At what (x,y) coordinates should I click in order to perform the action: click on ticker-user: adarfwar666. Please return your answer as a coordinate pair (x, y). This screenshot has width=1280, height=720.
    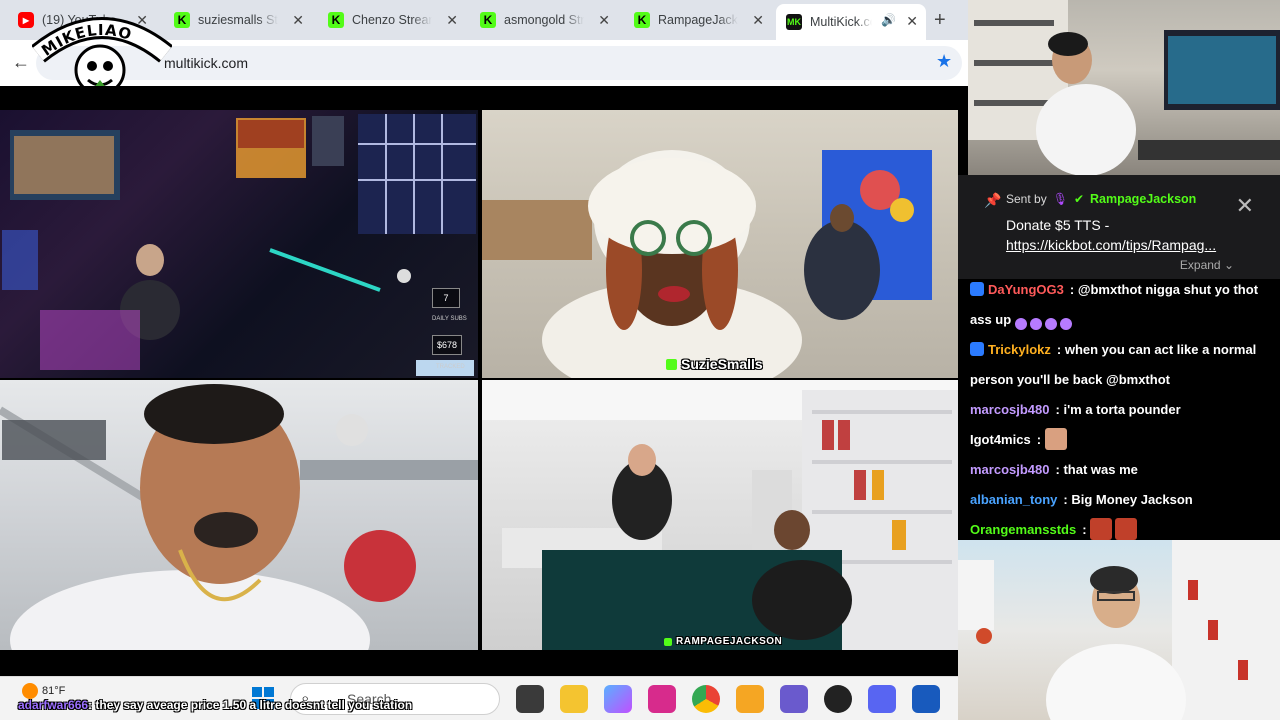
    Looking at the image, I should click on (53, 705).